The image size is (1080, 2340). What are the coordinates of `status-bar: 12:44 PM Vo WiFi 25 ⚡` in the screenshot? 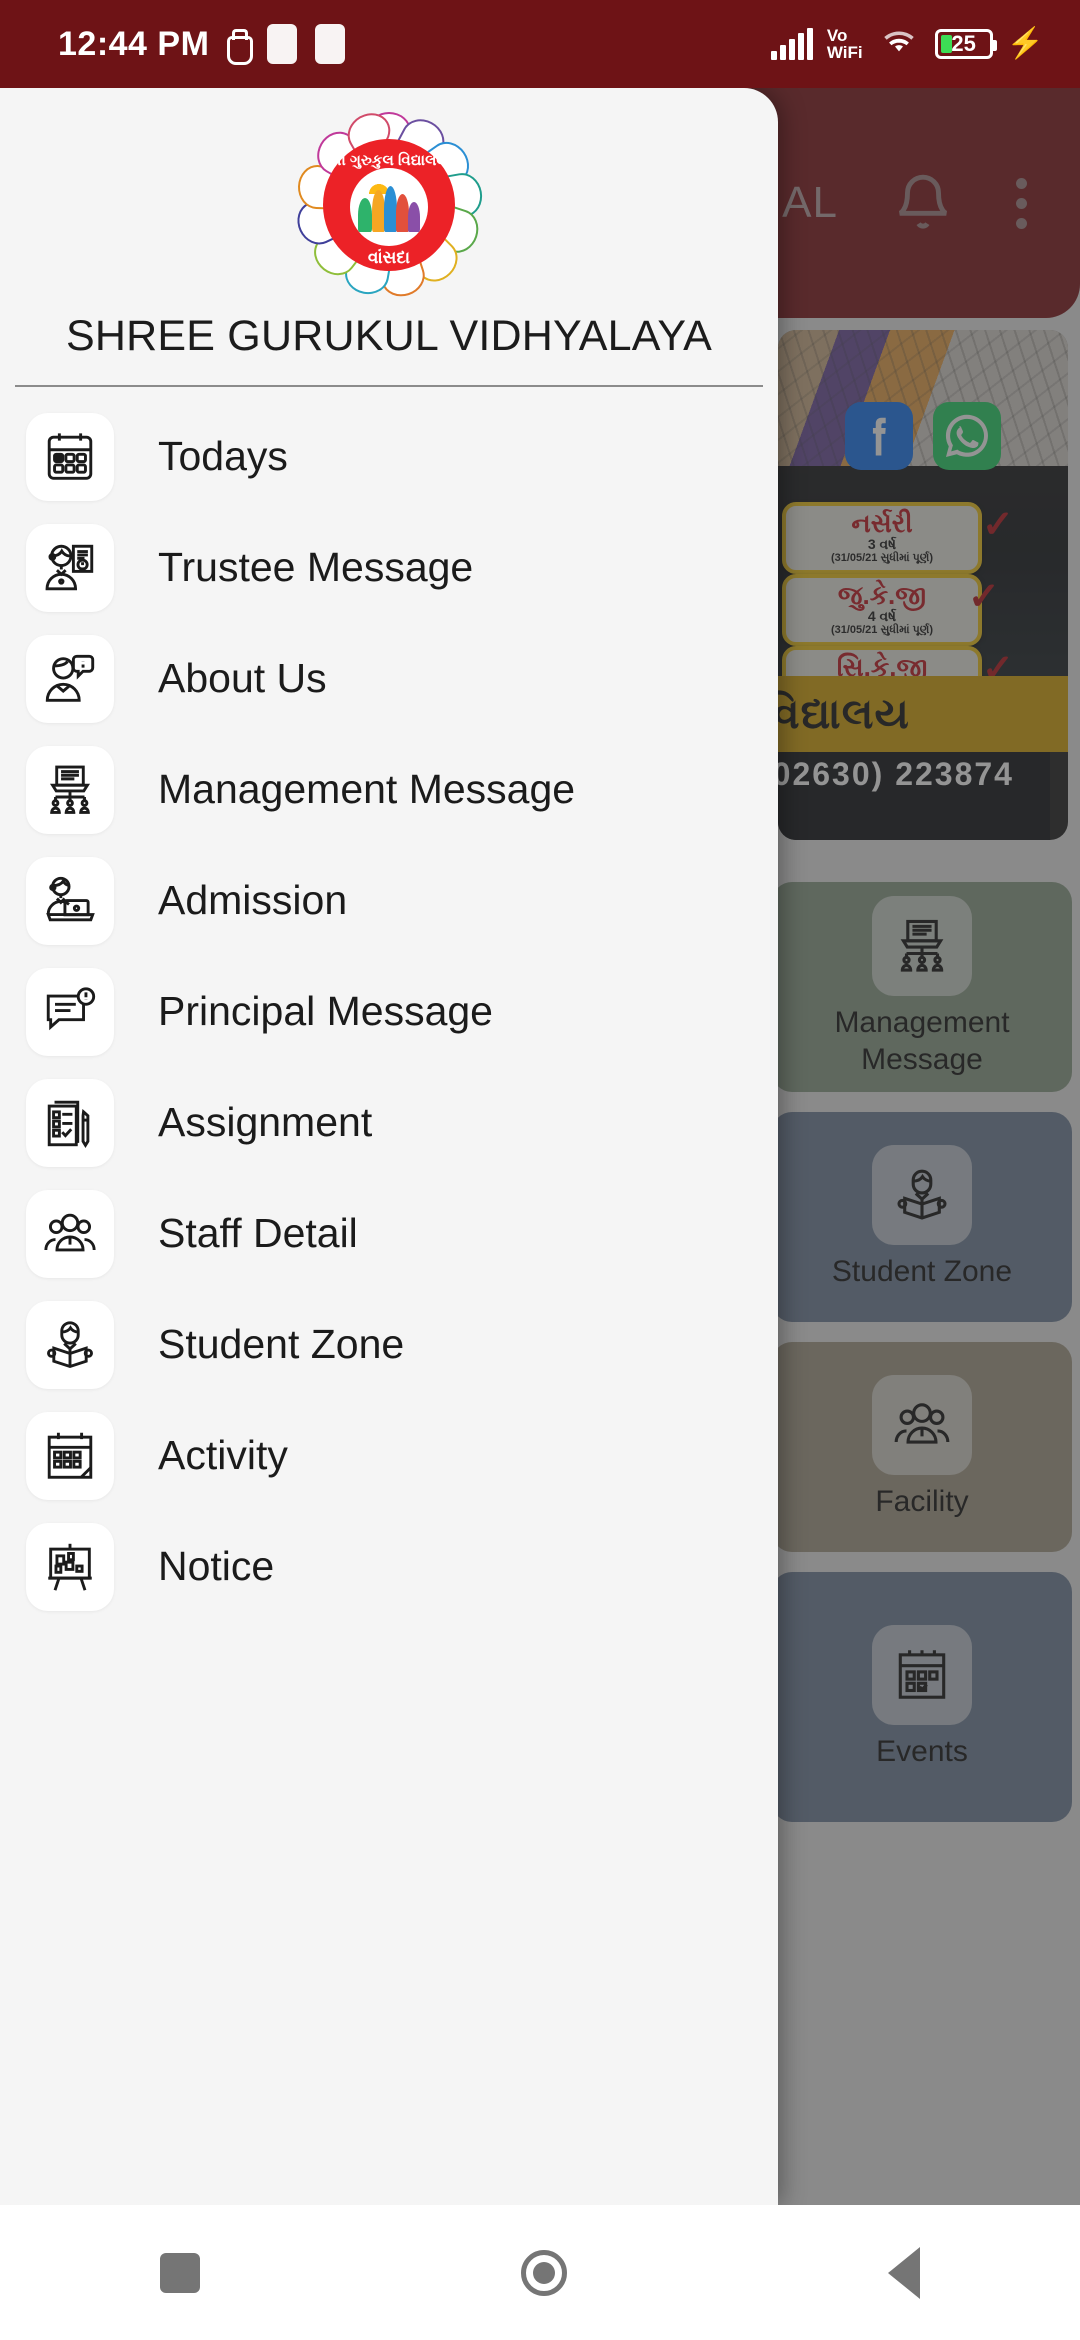 It's located at (540, 44).